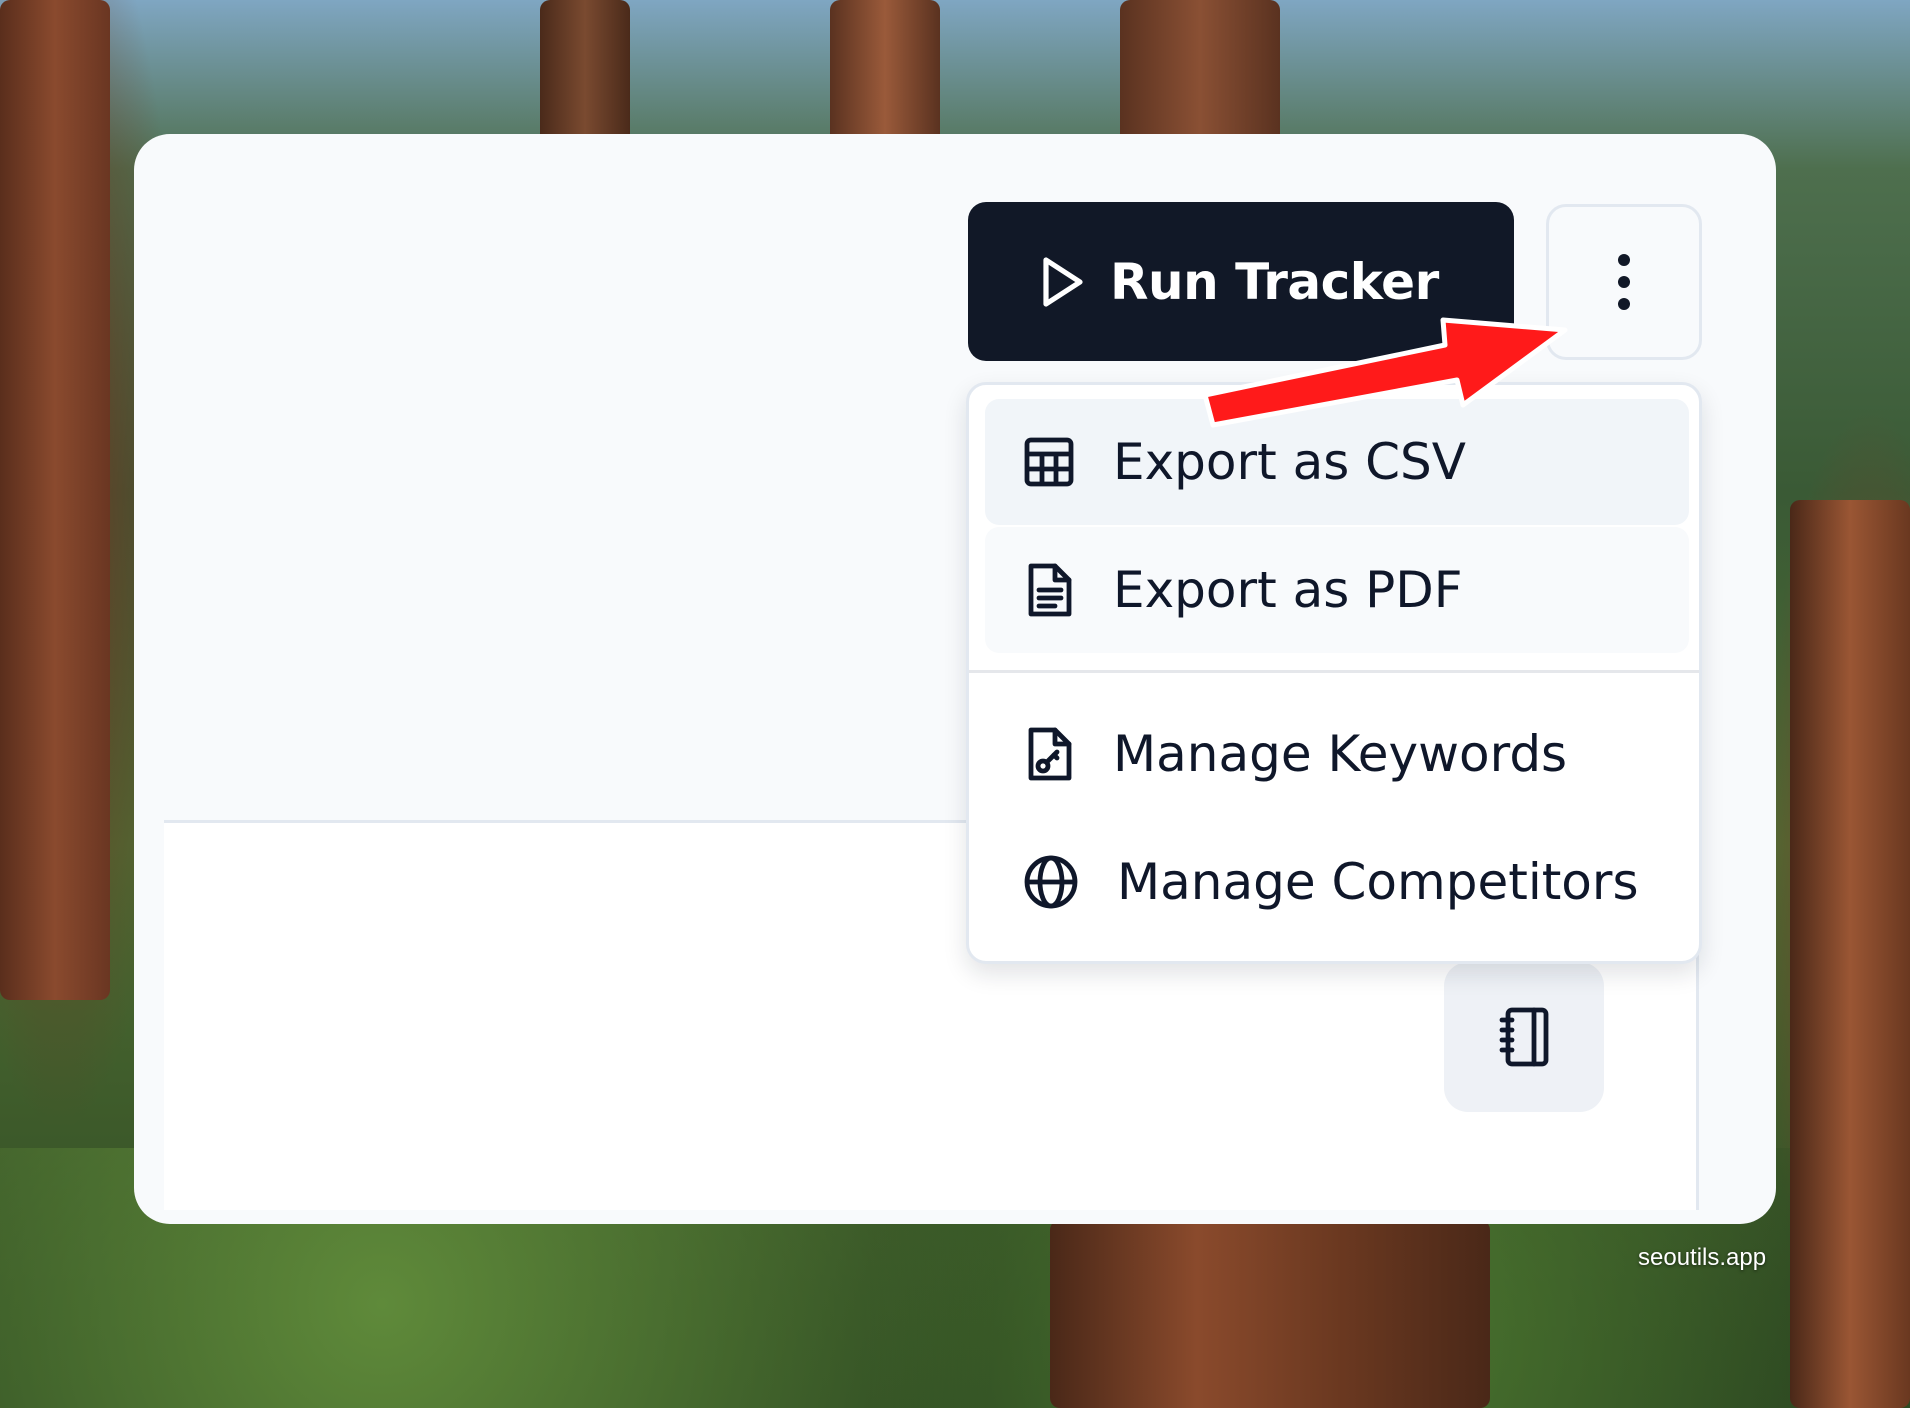 The image size is (1910, 1408). Describe the element at coordinates (1290, 462) in the screenshot. I see `menu-item-label: Export as CSV` at that location.